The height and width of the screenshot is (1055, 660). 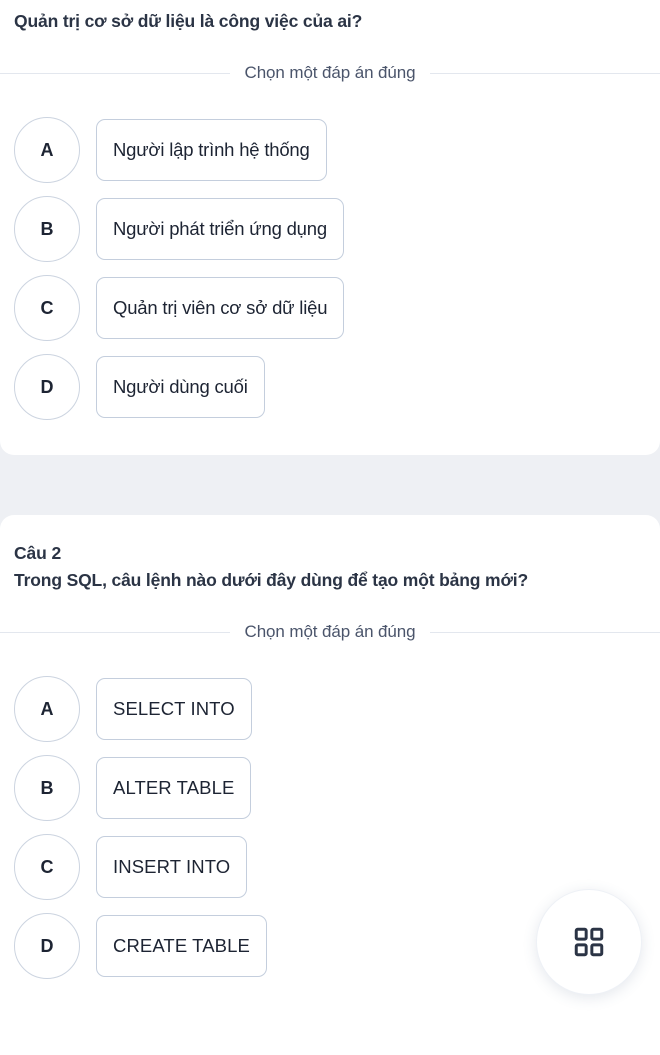 I want to click on option-row-b: B Người phát triển ứng dụng, so click(x=330, y=229).